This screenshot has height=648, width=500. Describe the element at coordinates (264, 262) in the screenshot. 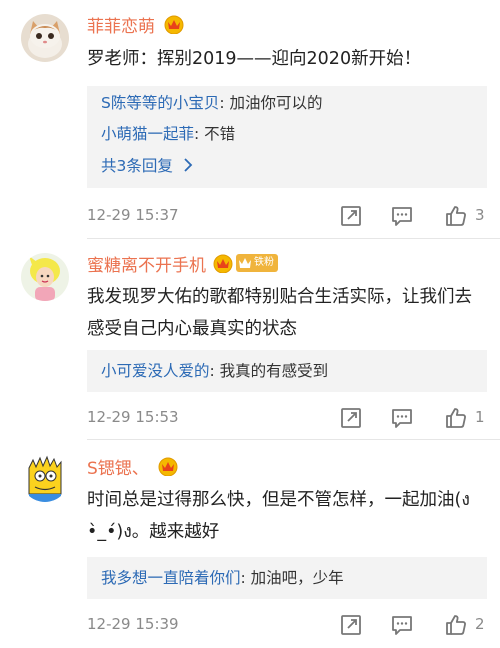

I see `fan-badge-label: 铁粉` at that location.